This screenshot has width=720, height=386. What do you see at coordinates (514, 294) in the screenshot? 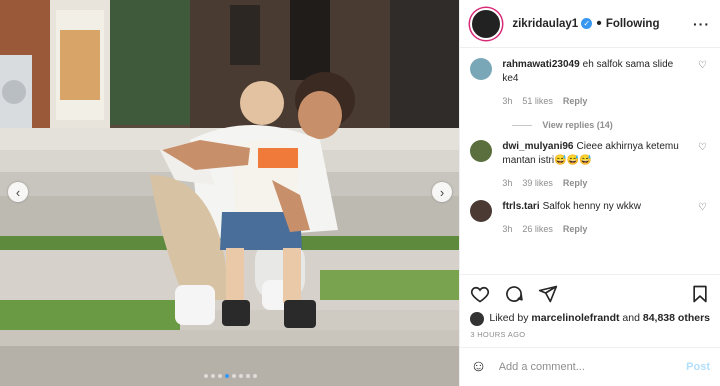
I see `comment-icon` at bounding box center [514, 294].